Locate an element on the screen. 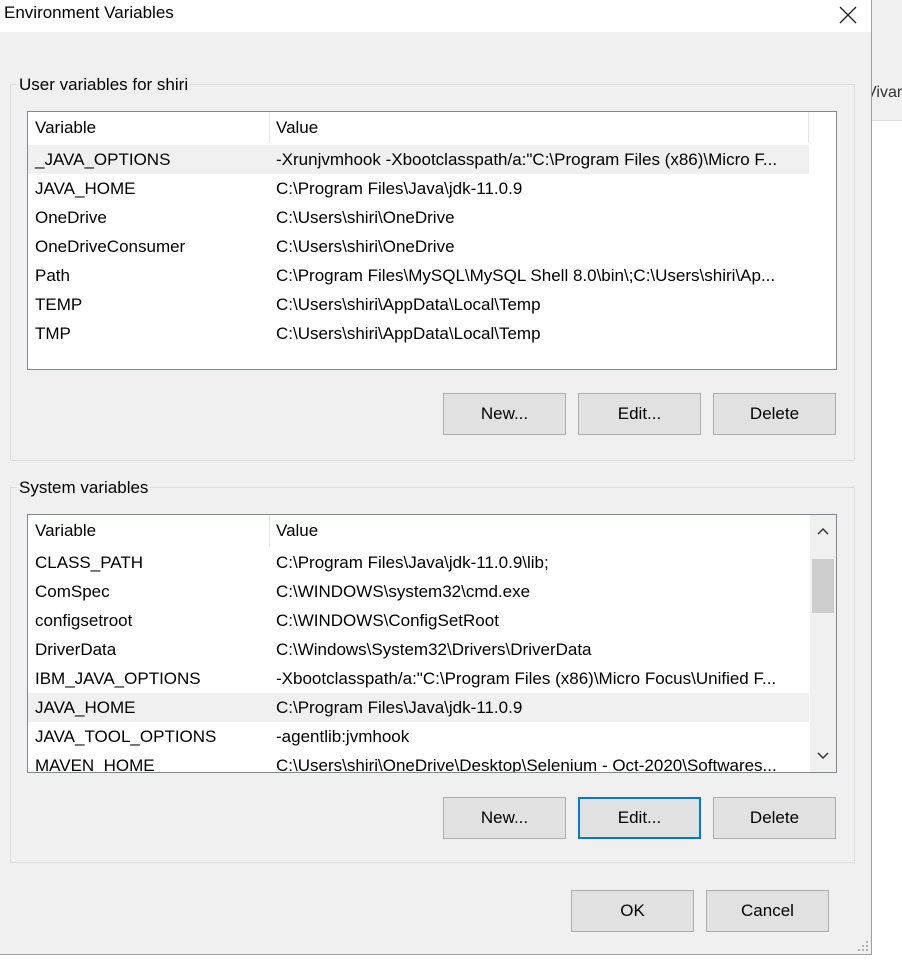  variable-value: C:\WINDOWS\system32\cmd.exe is located at coordinates (403, 591).